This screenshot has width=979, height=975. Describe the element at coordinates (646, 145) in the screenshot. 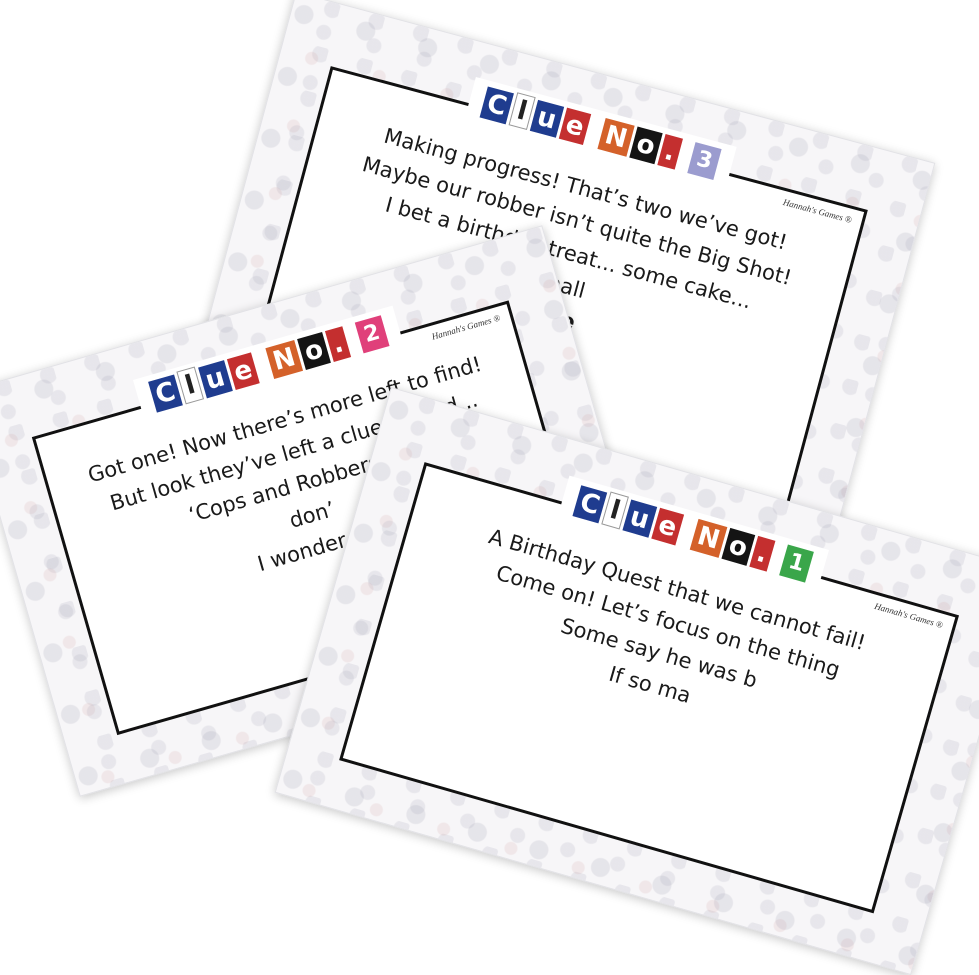

I see `clue-letter-tile: o` at that location.